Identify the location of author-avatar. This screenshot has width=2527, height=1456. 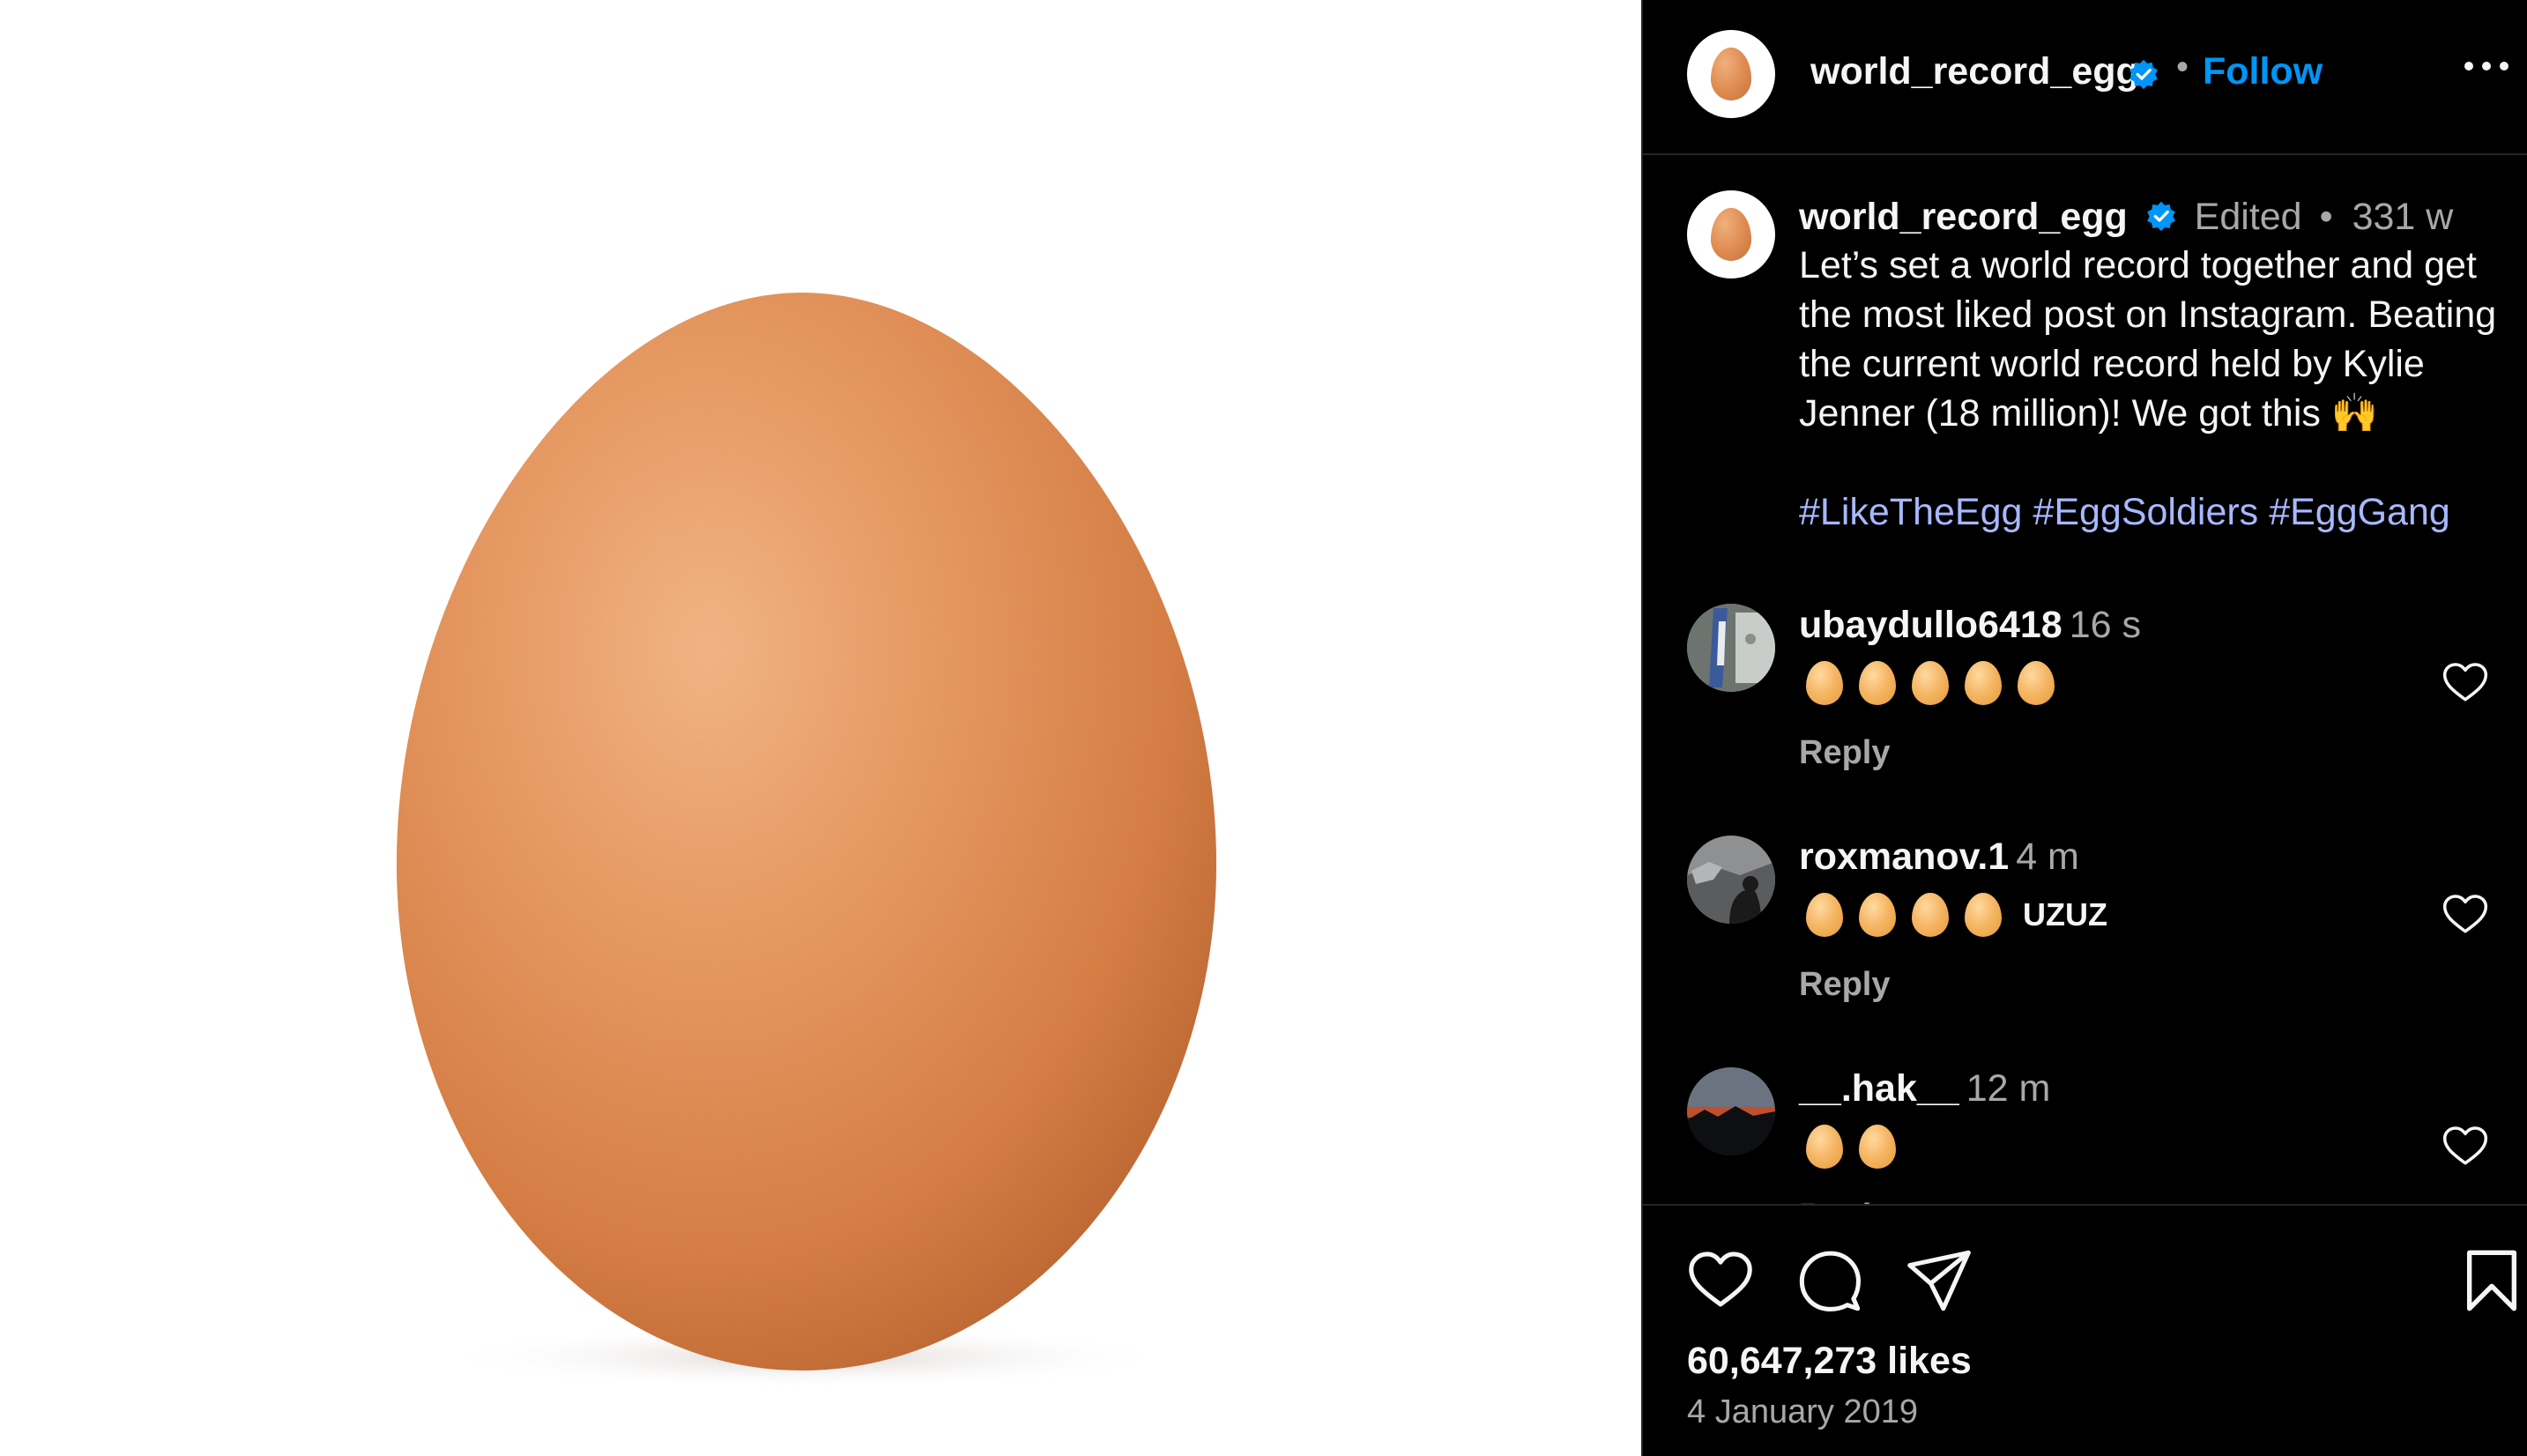
(1731, 74).